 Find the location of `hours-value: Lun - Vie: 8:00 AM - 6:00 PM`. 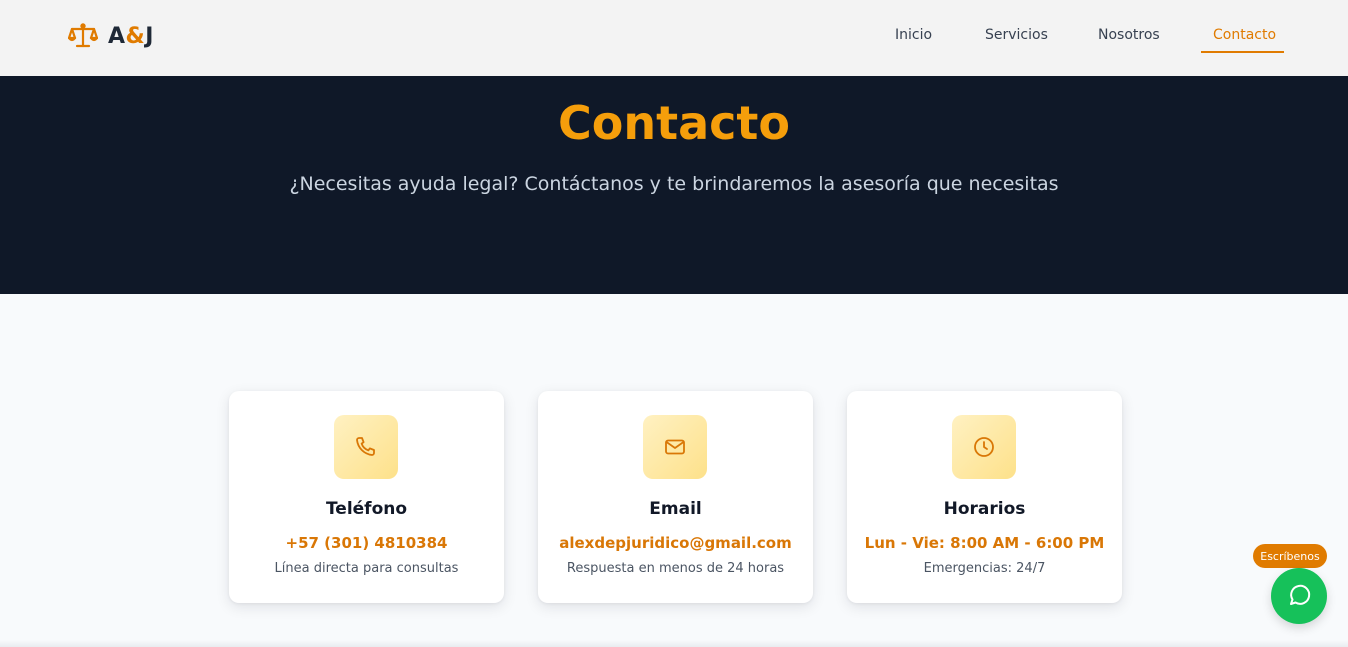

hours-value: Lun - Vie: 8:00 AM - 6:00 PM is located at coordinates (984, 543).